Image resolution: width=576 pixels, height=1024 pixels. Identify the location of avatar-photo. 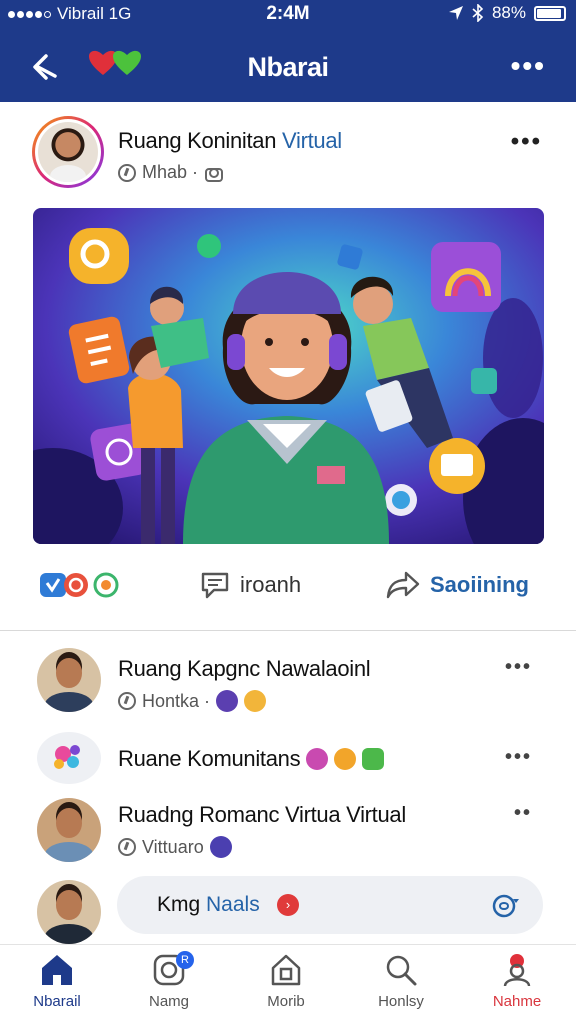
(68, 152).